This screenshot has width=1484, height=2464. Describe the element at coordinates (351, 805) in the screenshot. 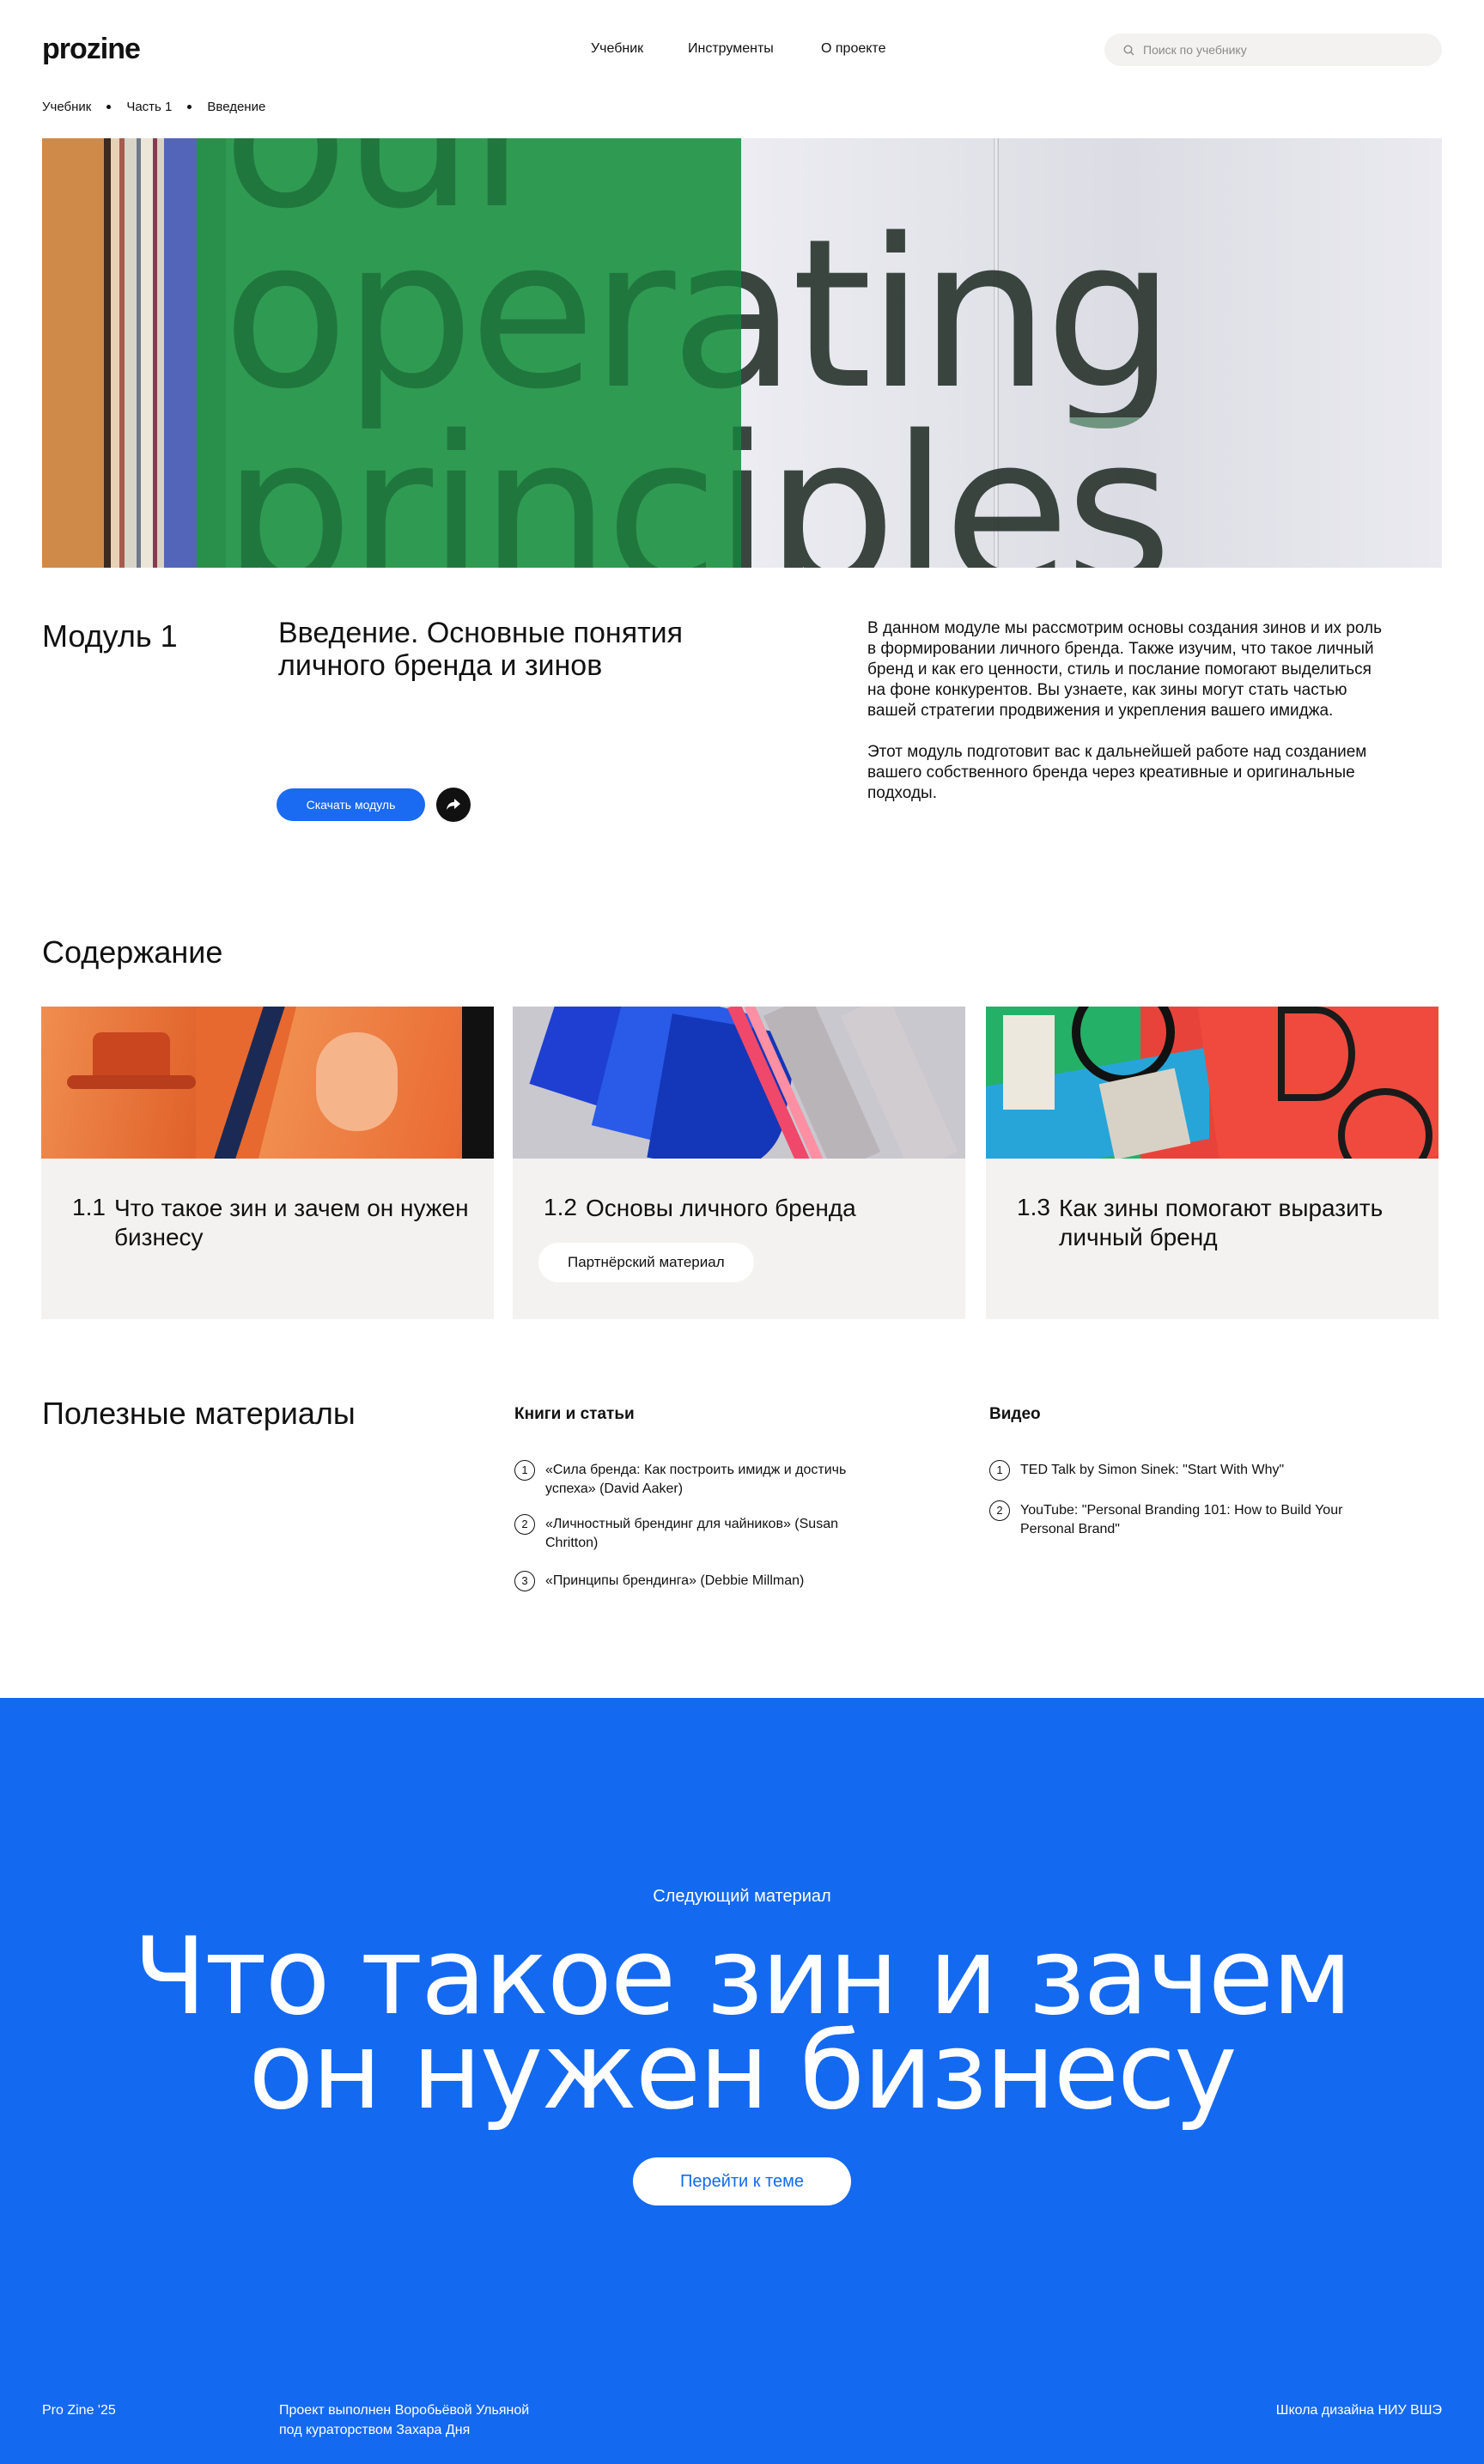

I see `download-module-button: Скачать модуль` at that location.